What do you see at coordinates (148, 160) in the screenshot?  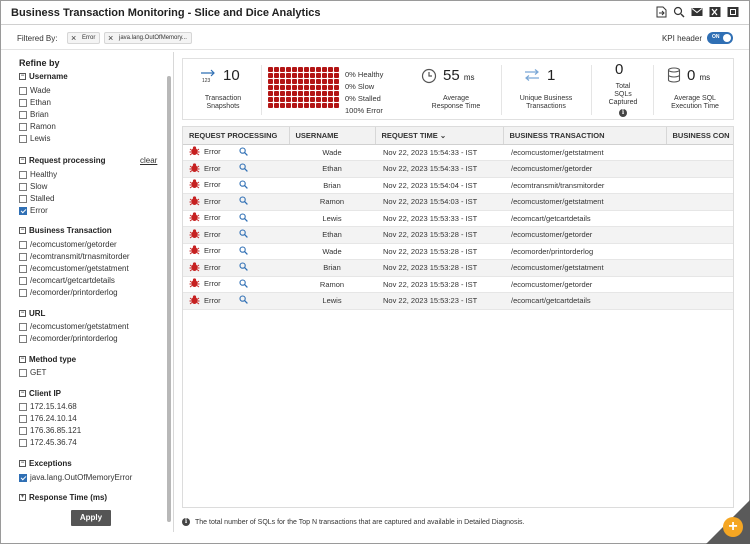 I see `clear-link: clear` at bounding box center [148, 160].